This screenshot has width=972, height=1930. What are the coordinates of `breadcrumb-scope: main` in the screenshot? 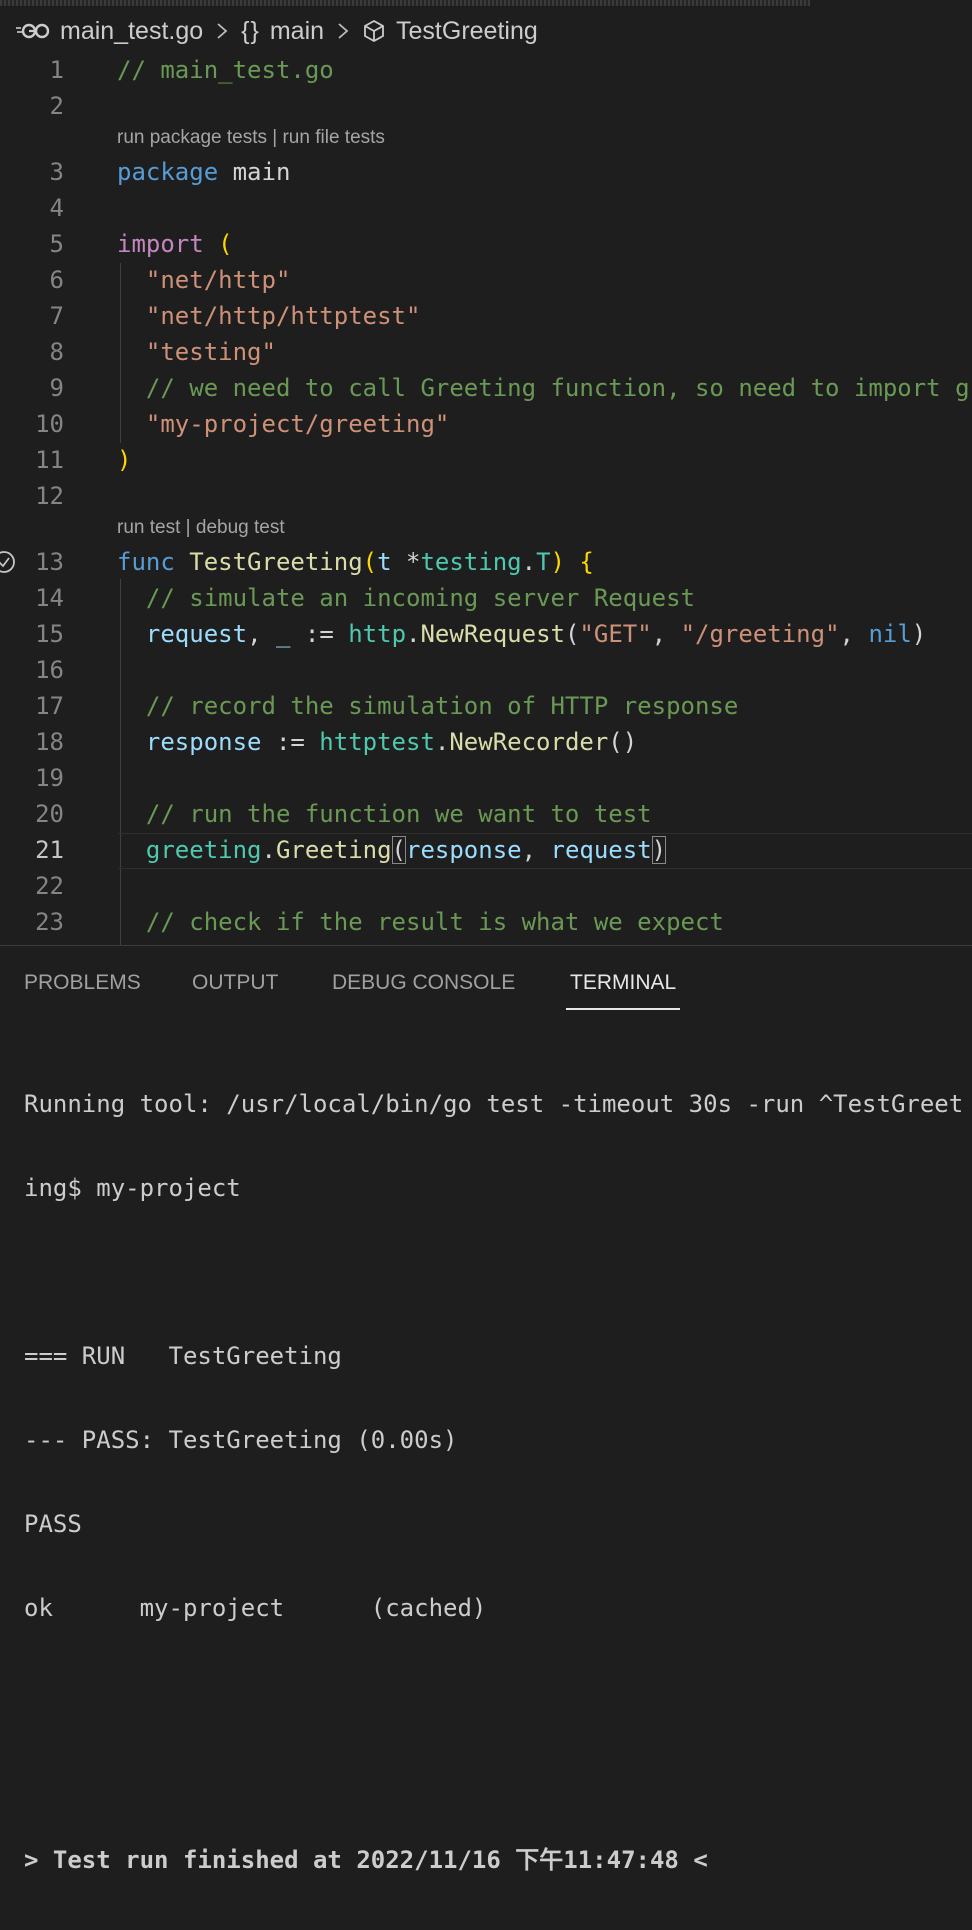 It's located at (297, 31).